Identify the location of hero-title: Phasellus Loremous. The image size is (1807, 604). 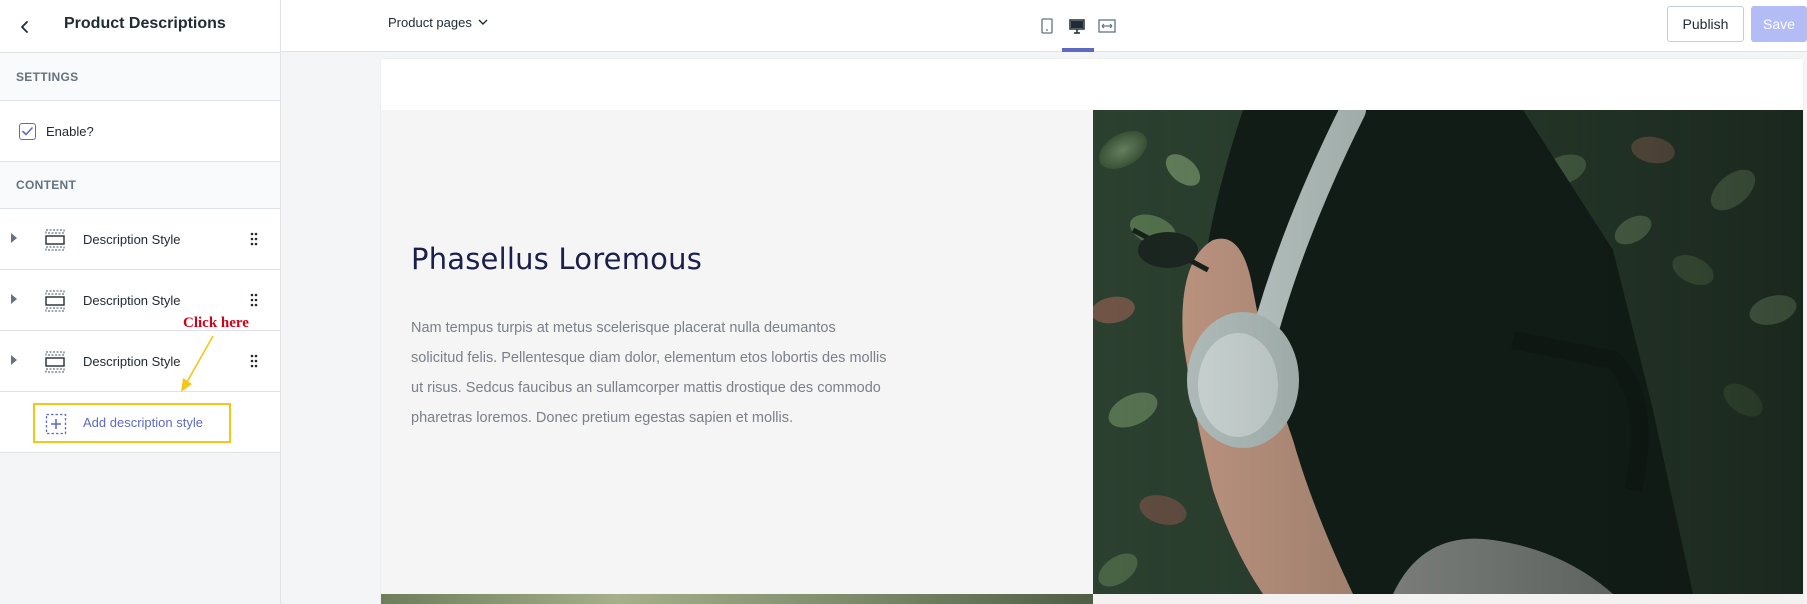
(557, 259).